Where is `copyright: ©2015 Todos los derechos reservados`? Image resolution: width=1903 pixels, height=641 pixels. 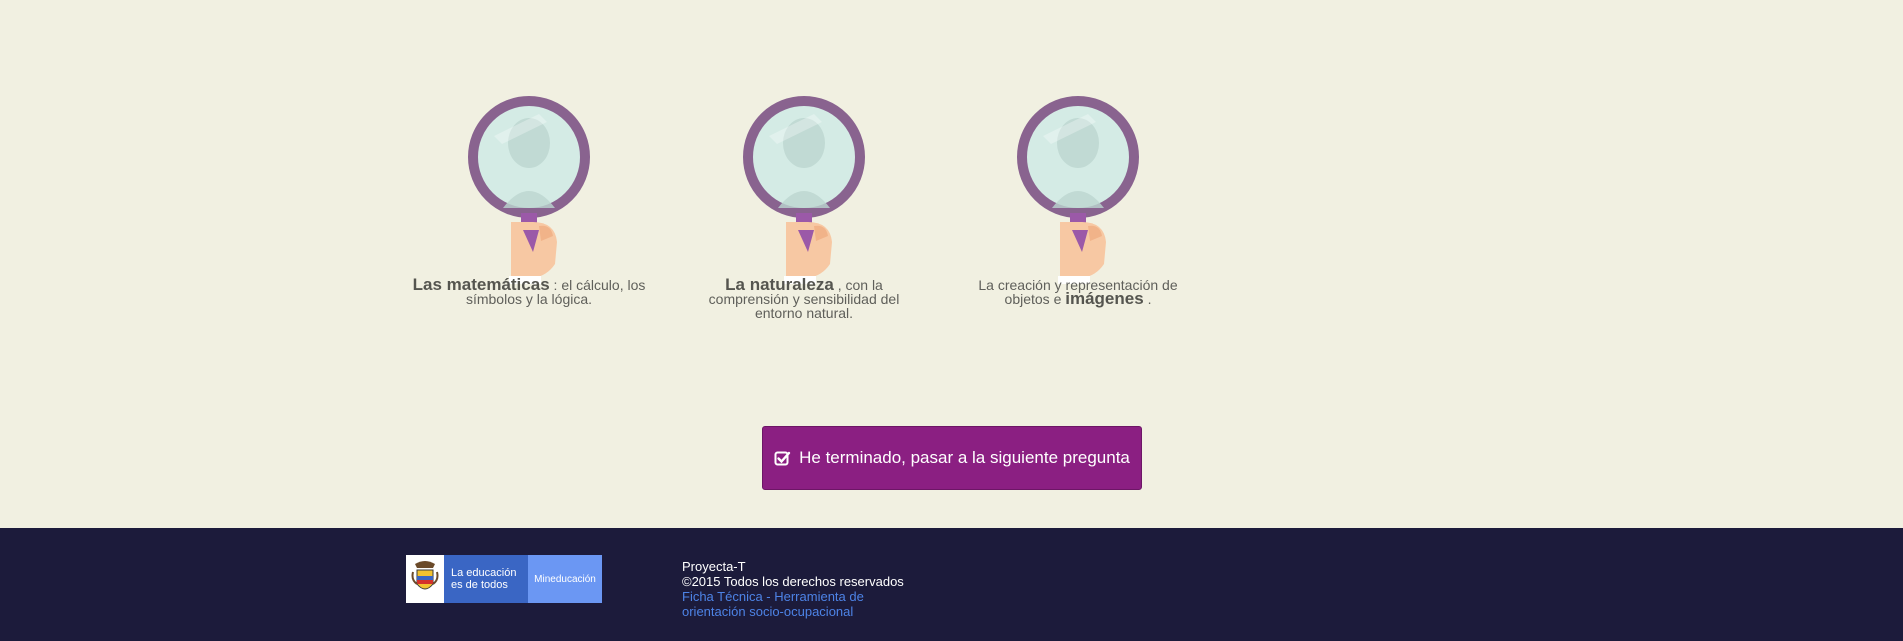
copyright: ©2015 Todos los derechos reservados is located at coordinates (793, 581).